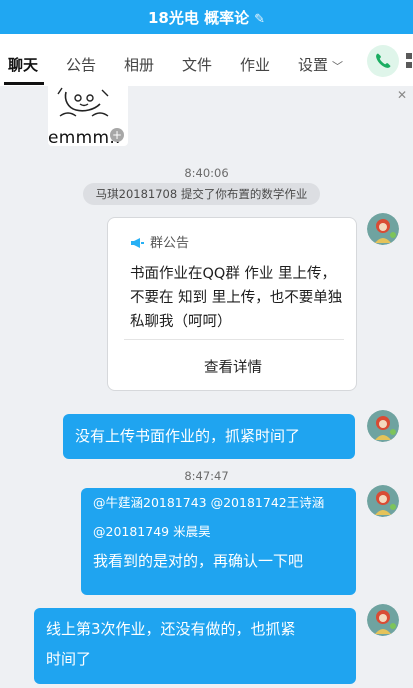 The width and height of the screenshot is (413, 688). I want to click on phone-icon, so click(383, 60).